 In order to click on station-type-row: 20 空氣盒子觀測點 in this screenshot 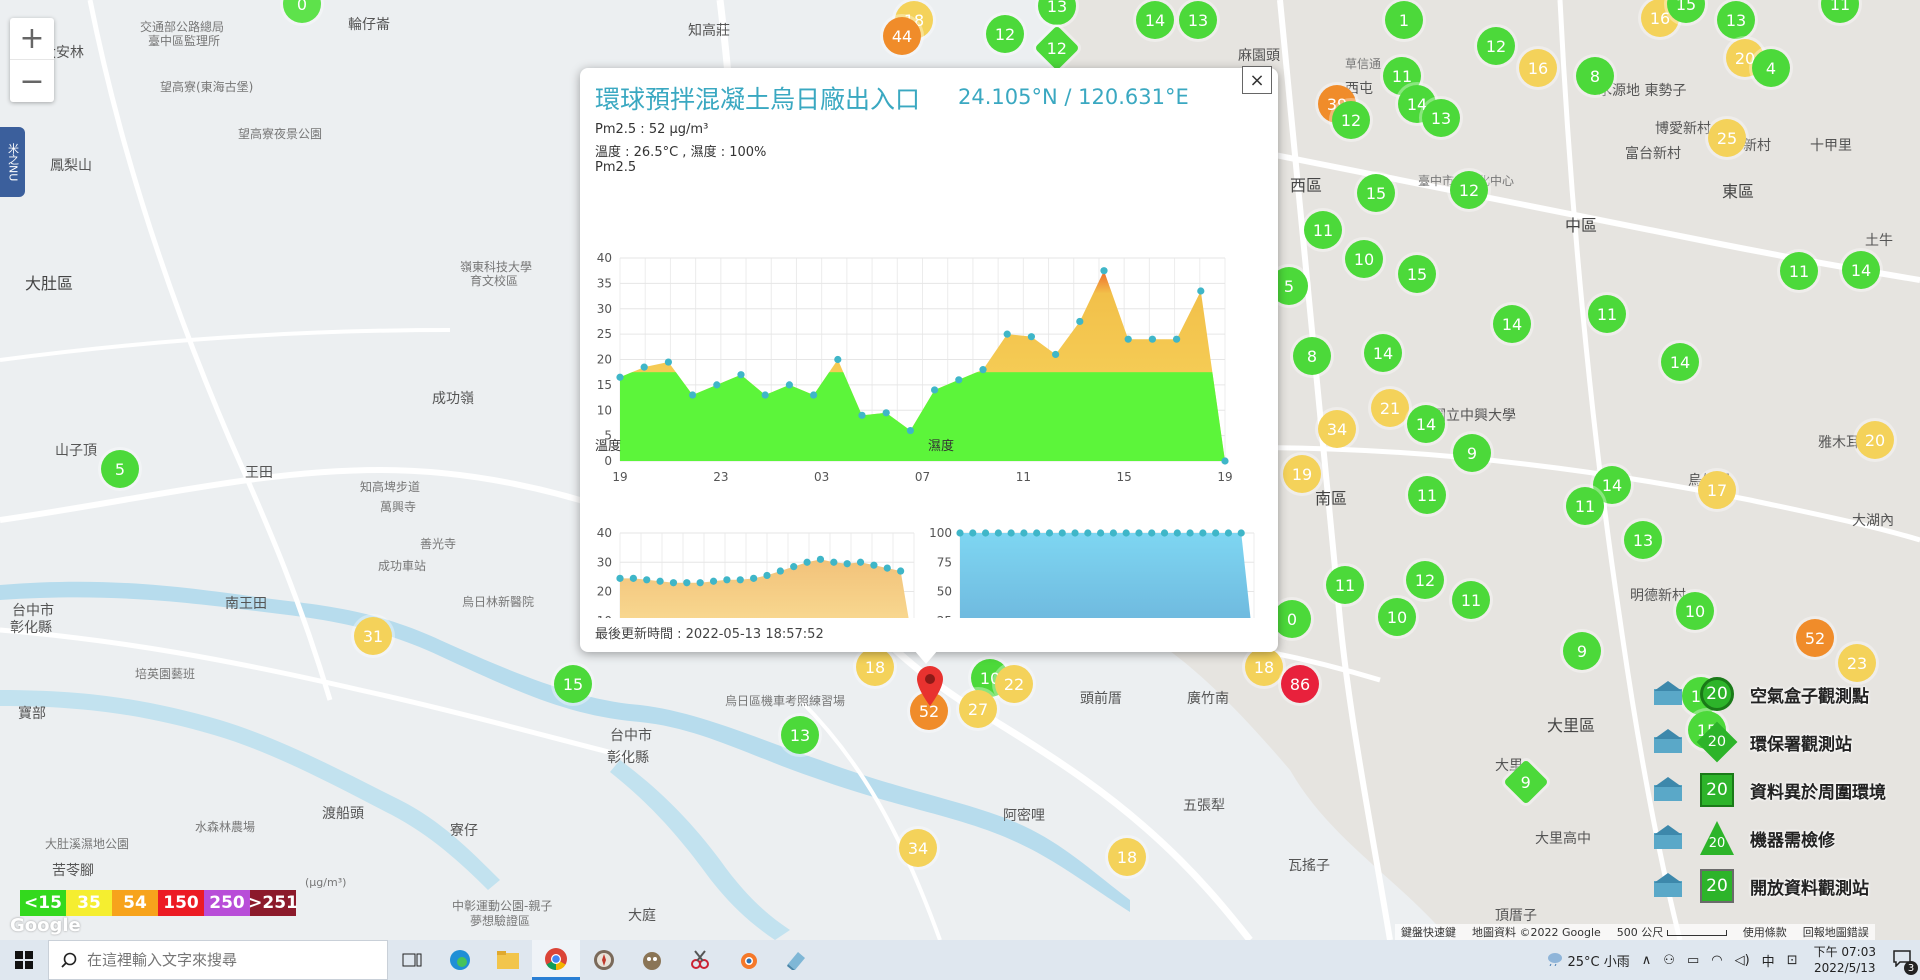, I will do `click(1768, 694)`.